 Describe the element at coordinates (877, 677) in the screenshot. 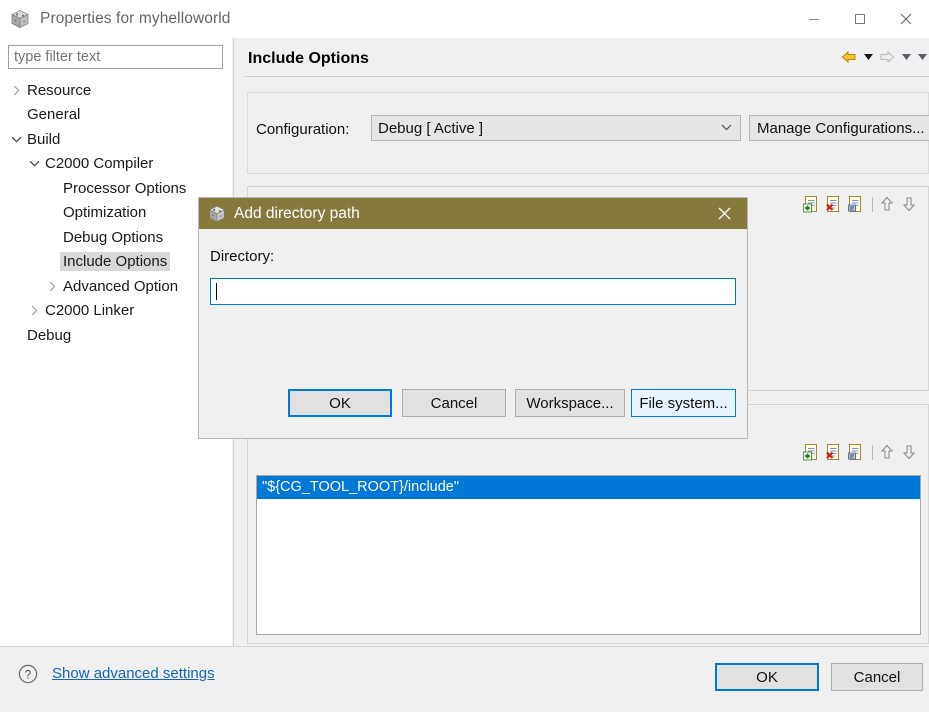

I see `cancel-button: Cancel` at that location.